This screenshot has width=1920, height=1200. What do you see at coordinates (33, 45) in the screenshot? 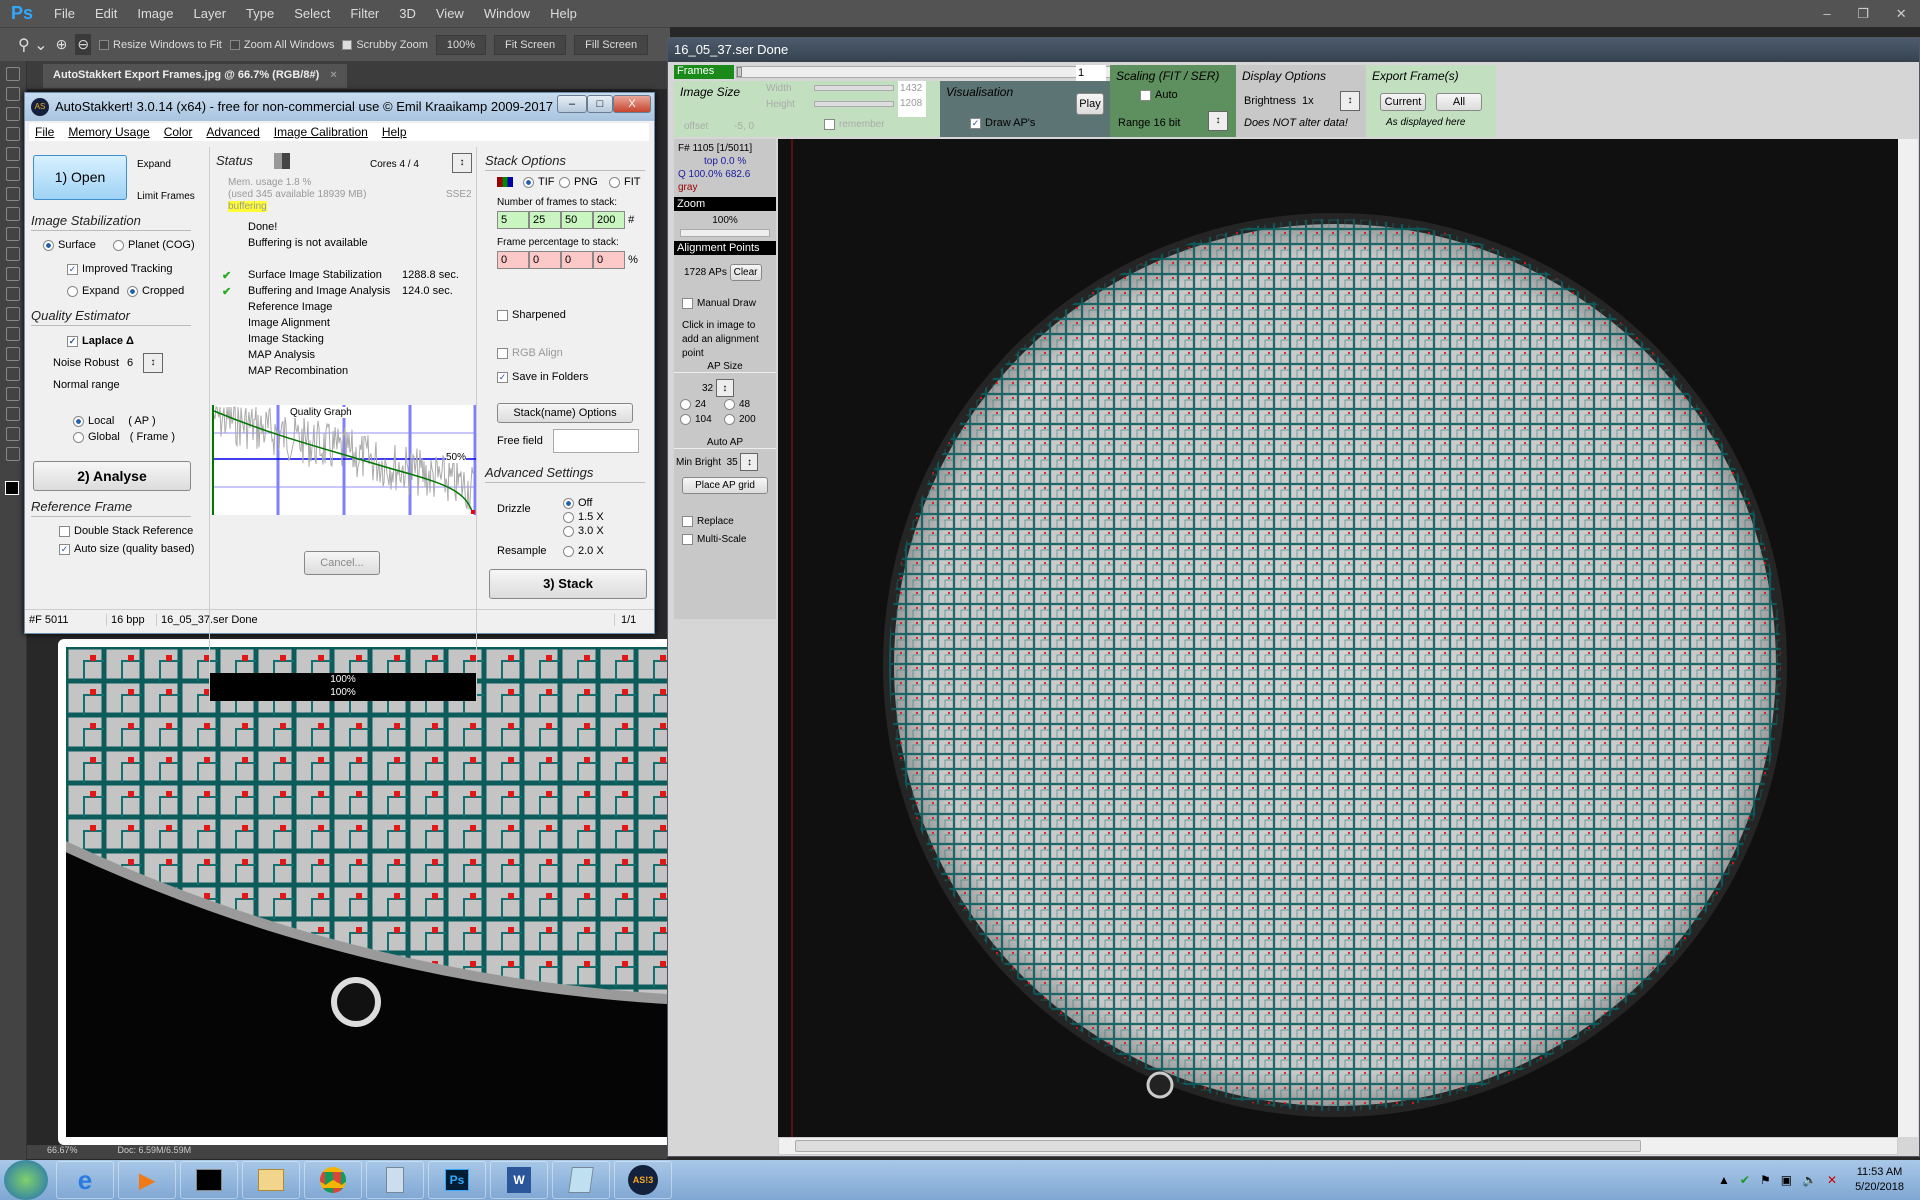
I see `zoom-tool-icon: ⚲ ⌄` at bounding box center [33, 45].